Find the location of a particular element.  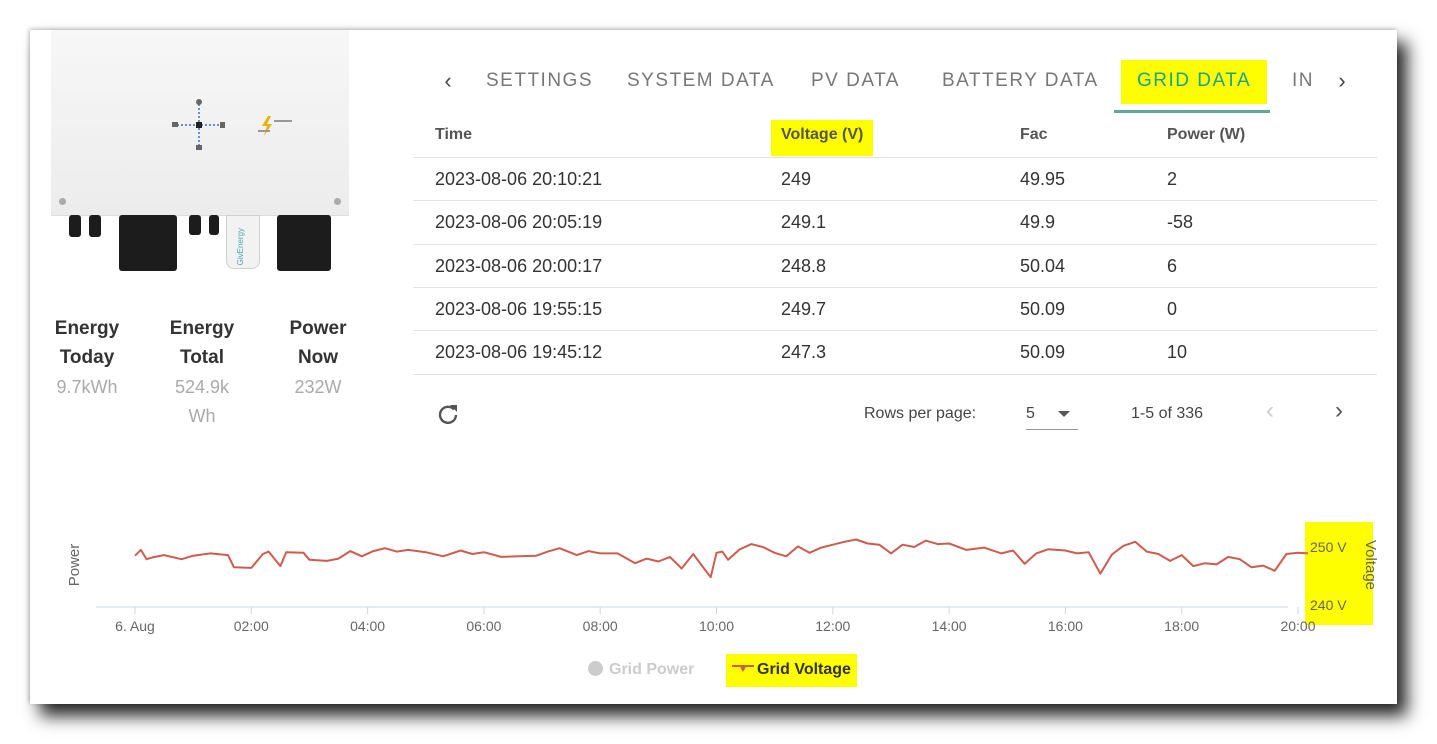

grid-voltage-series-line is located at coordinates (721, 558).